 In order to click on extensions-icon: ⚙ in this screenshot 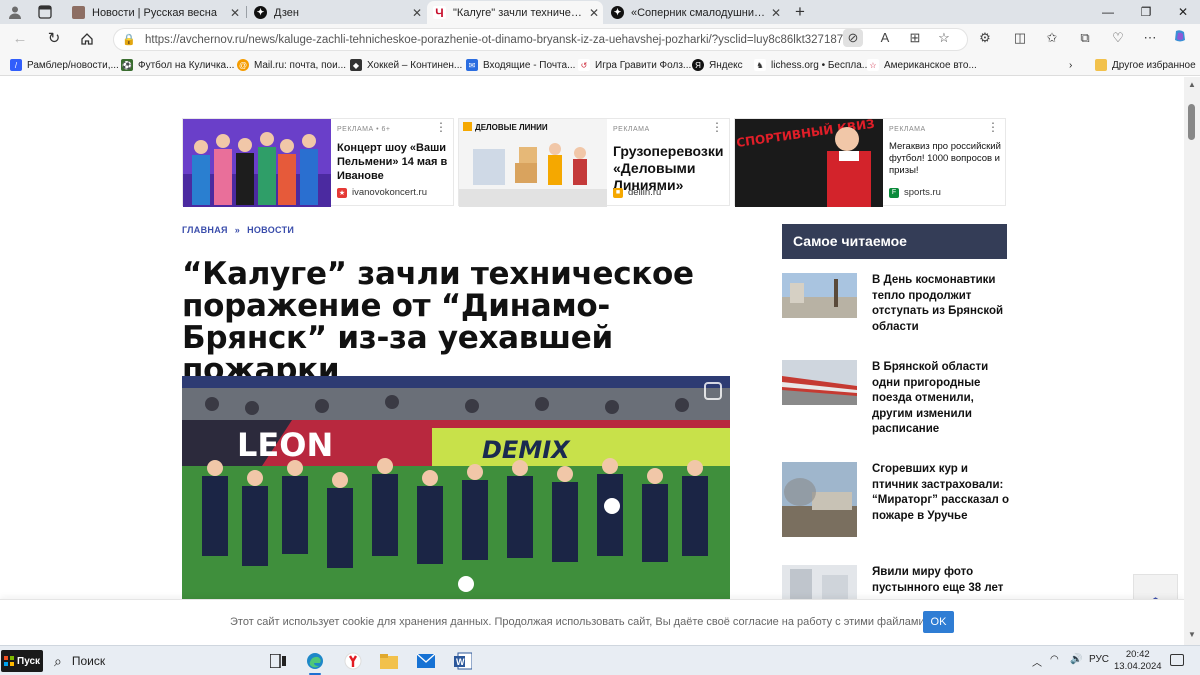, I will do `click(985, 38)`.